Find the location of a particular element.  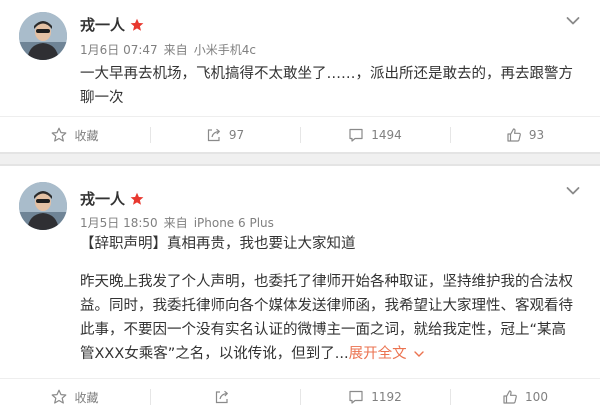

action-bar: 收藏 1192 100 is located at coordinates (300, 396).